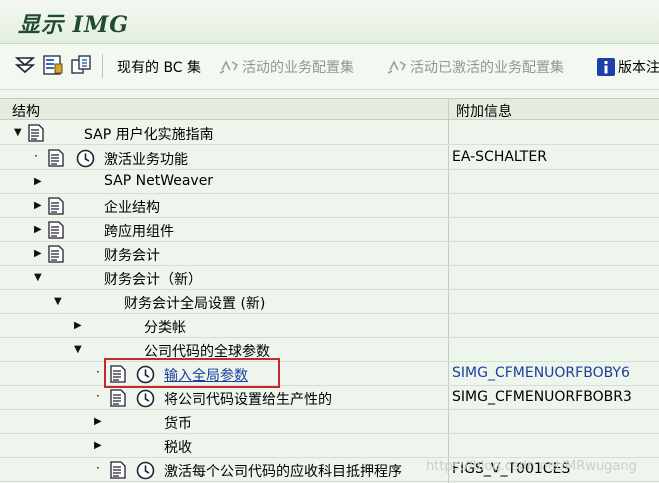  What do you see at coordinates (487, 68) in the screenshot?
I see `activated-biz-config-label: 活动已激活的业务配置集` at bounding box center [487, 68].